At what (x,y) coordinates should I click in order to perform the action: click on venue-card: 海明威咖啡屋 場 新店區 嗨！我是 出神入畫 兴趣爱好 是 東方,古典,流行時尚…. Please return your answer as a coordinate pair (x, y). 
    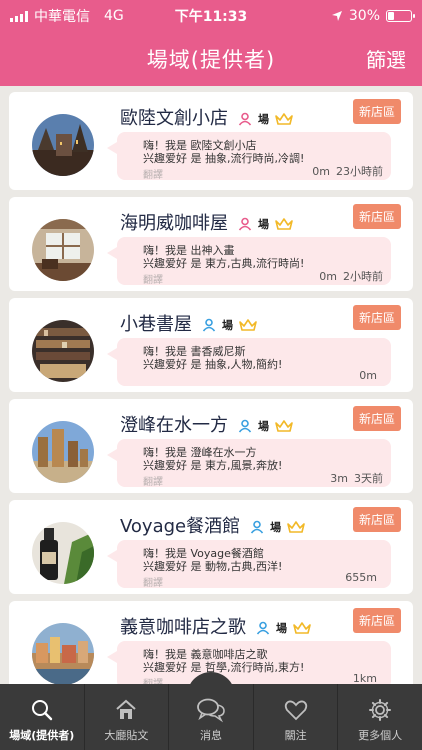
    Looking at the image, I should click on (211, 244).